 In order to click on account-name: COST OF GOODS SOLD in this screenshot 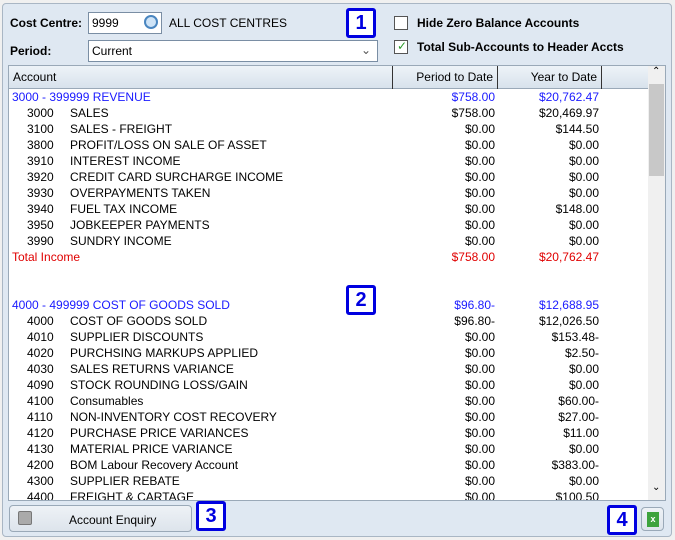, I will do `click(139, 321)`.